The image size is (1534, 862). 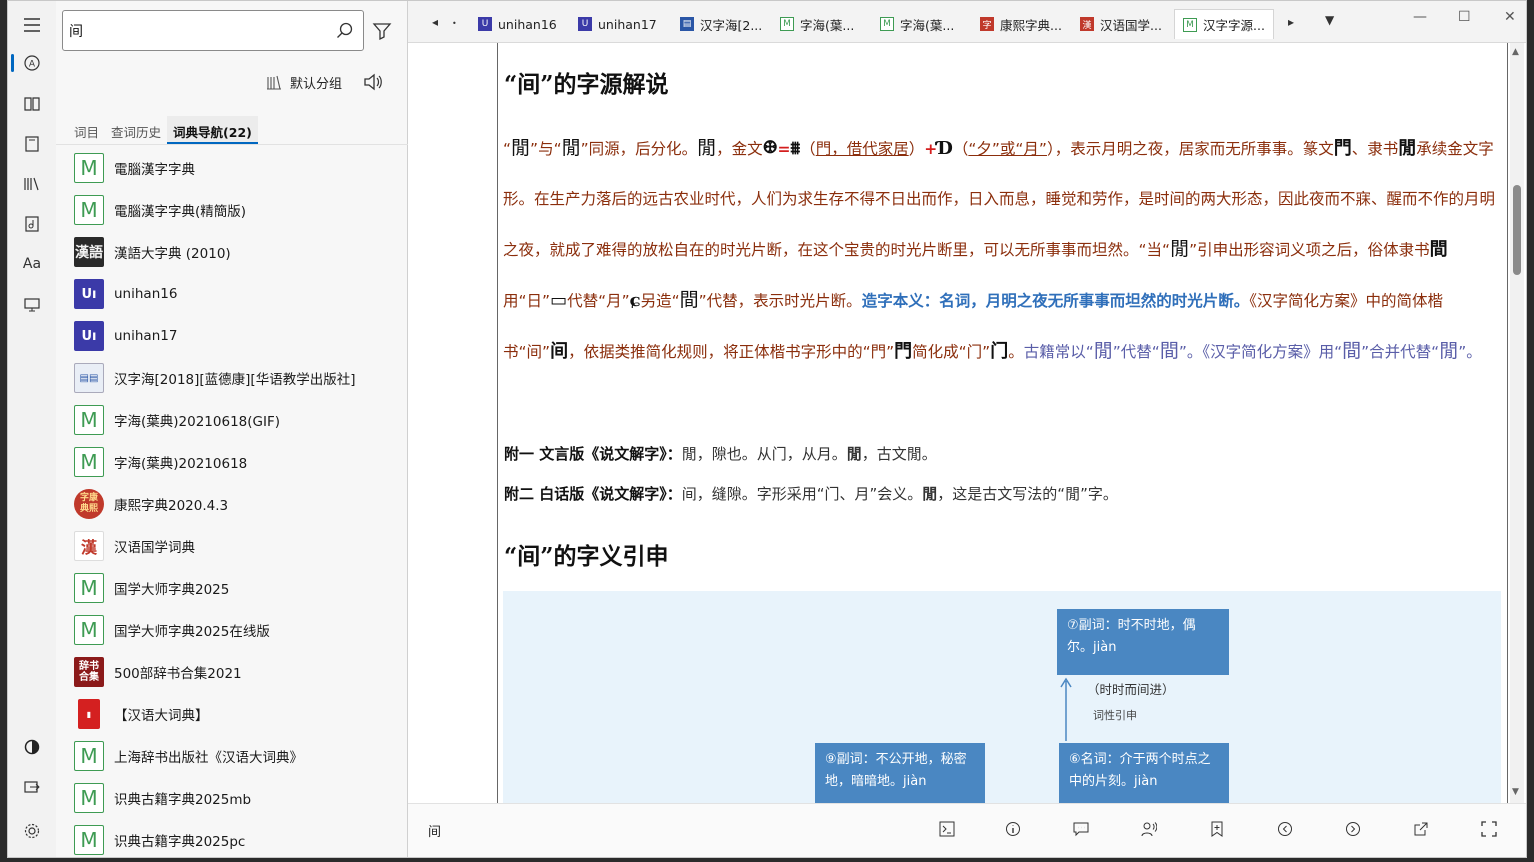 What do you see at coordinates (32, 184) in the screenshot?
I see `library-icon` at bounding box center [32, 184].